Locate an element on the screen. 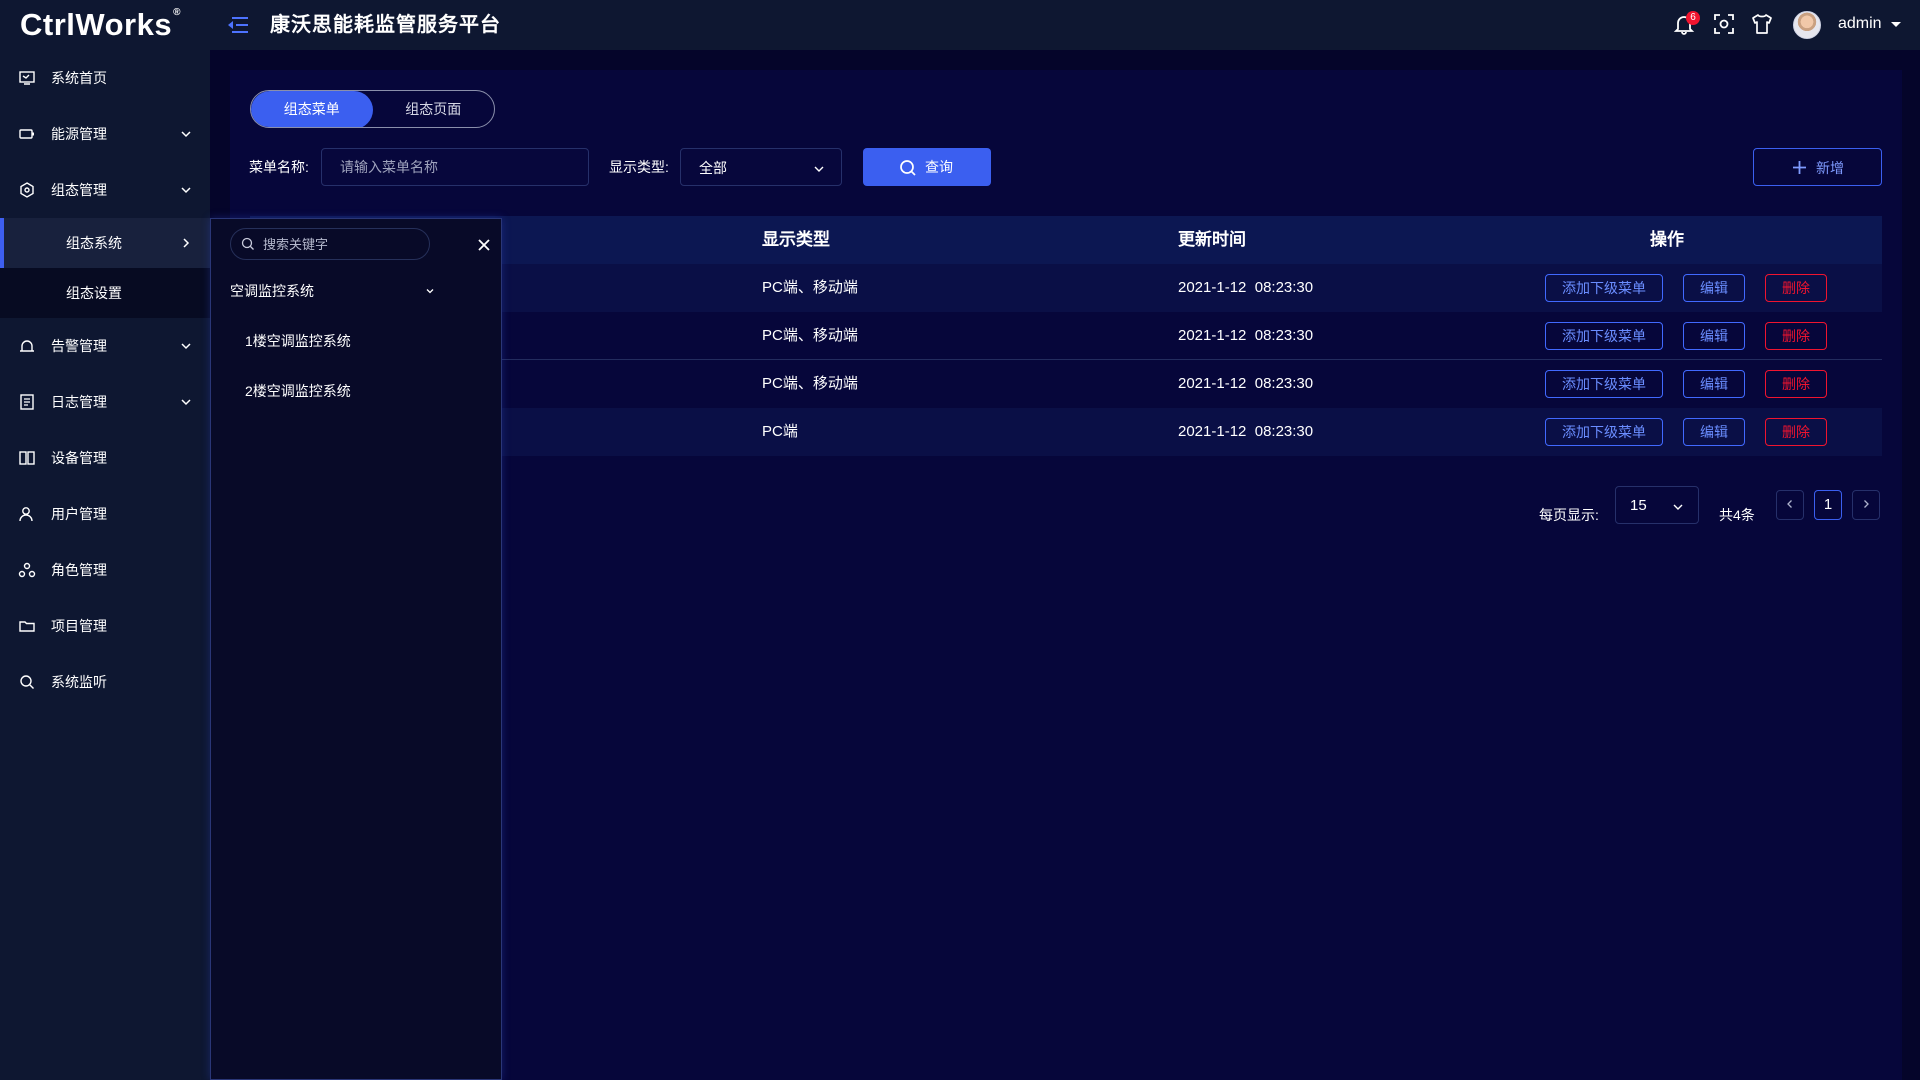 This screenshot has width=1920, height=1080. sidebar-item-home: 系统首页 is located at coordinates (105, 78).